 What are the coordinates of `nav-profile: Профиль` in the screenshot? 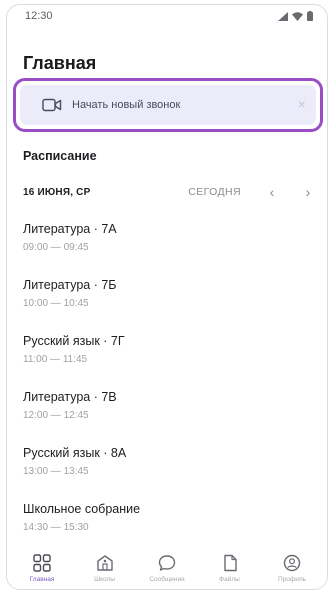 It's located at (292, 568).